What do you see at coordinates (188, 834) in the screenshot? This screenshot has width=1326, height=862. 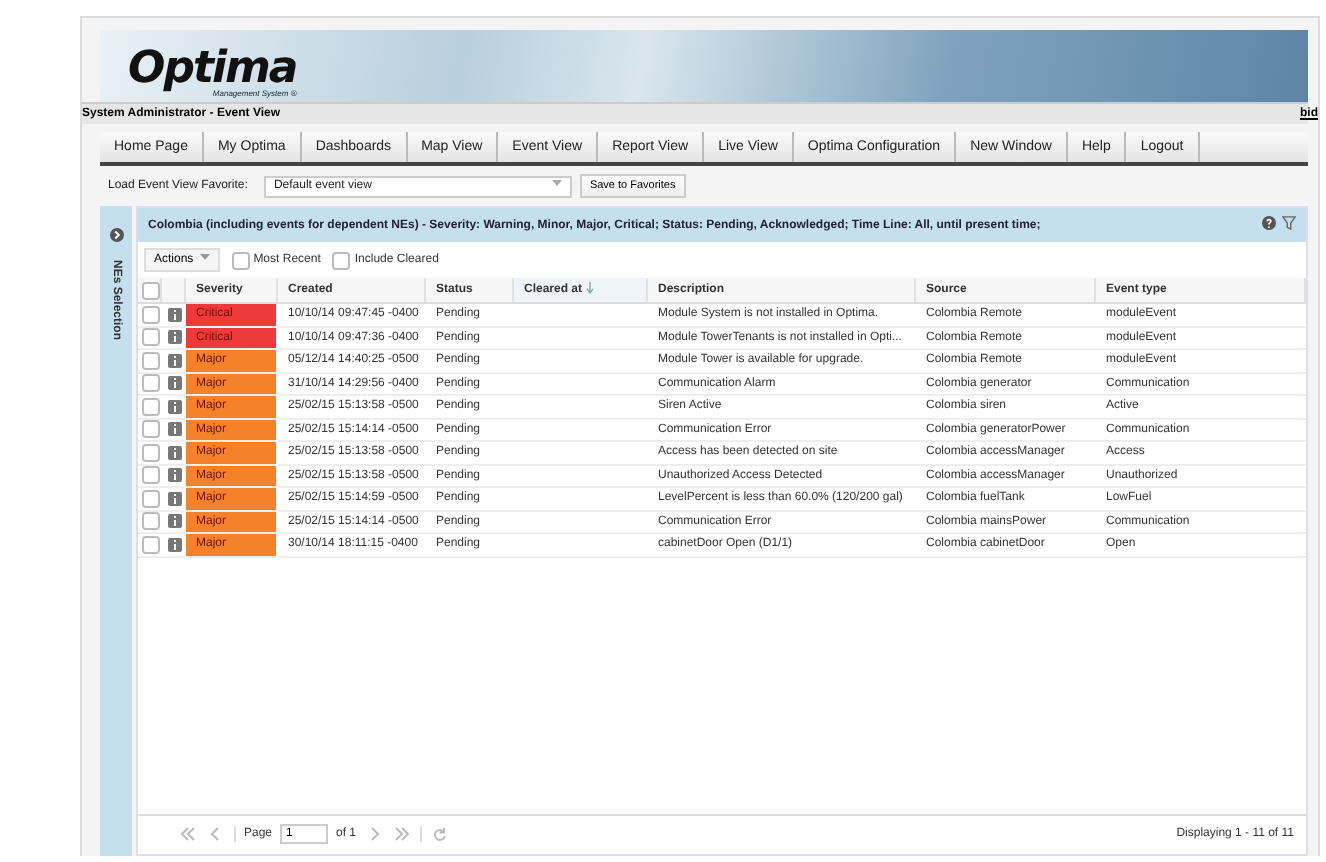 I see `first-page-button` at bounding box center [188, 834].